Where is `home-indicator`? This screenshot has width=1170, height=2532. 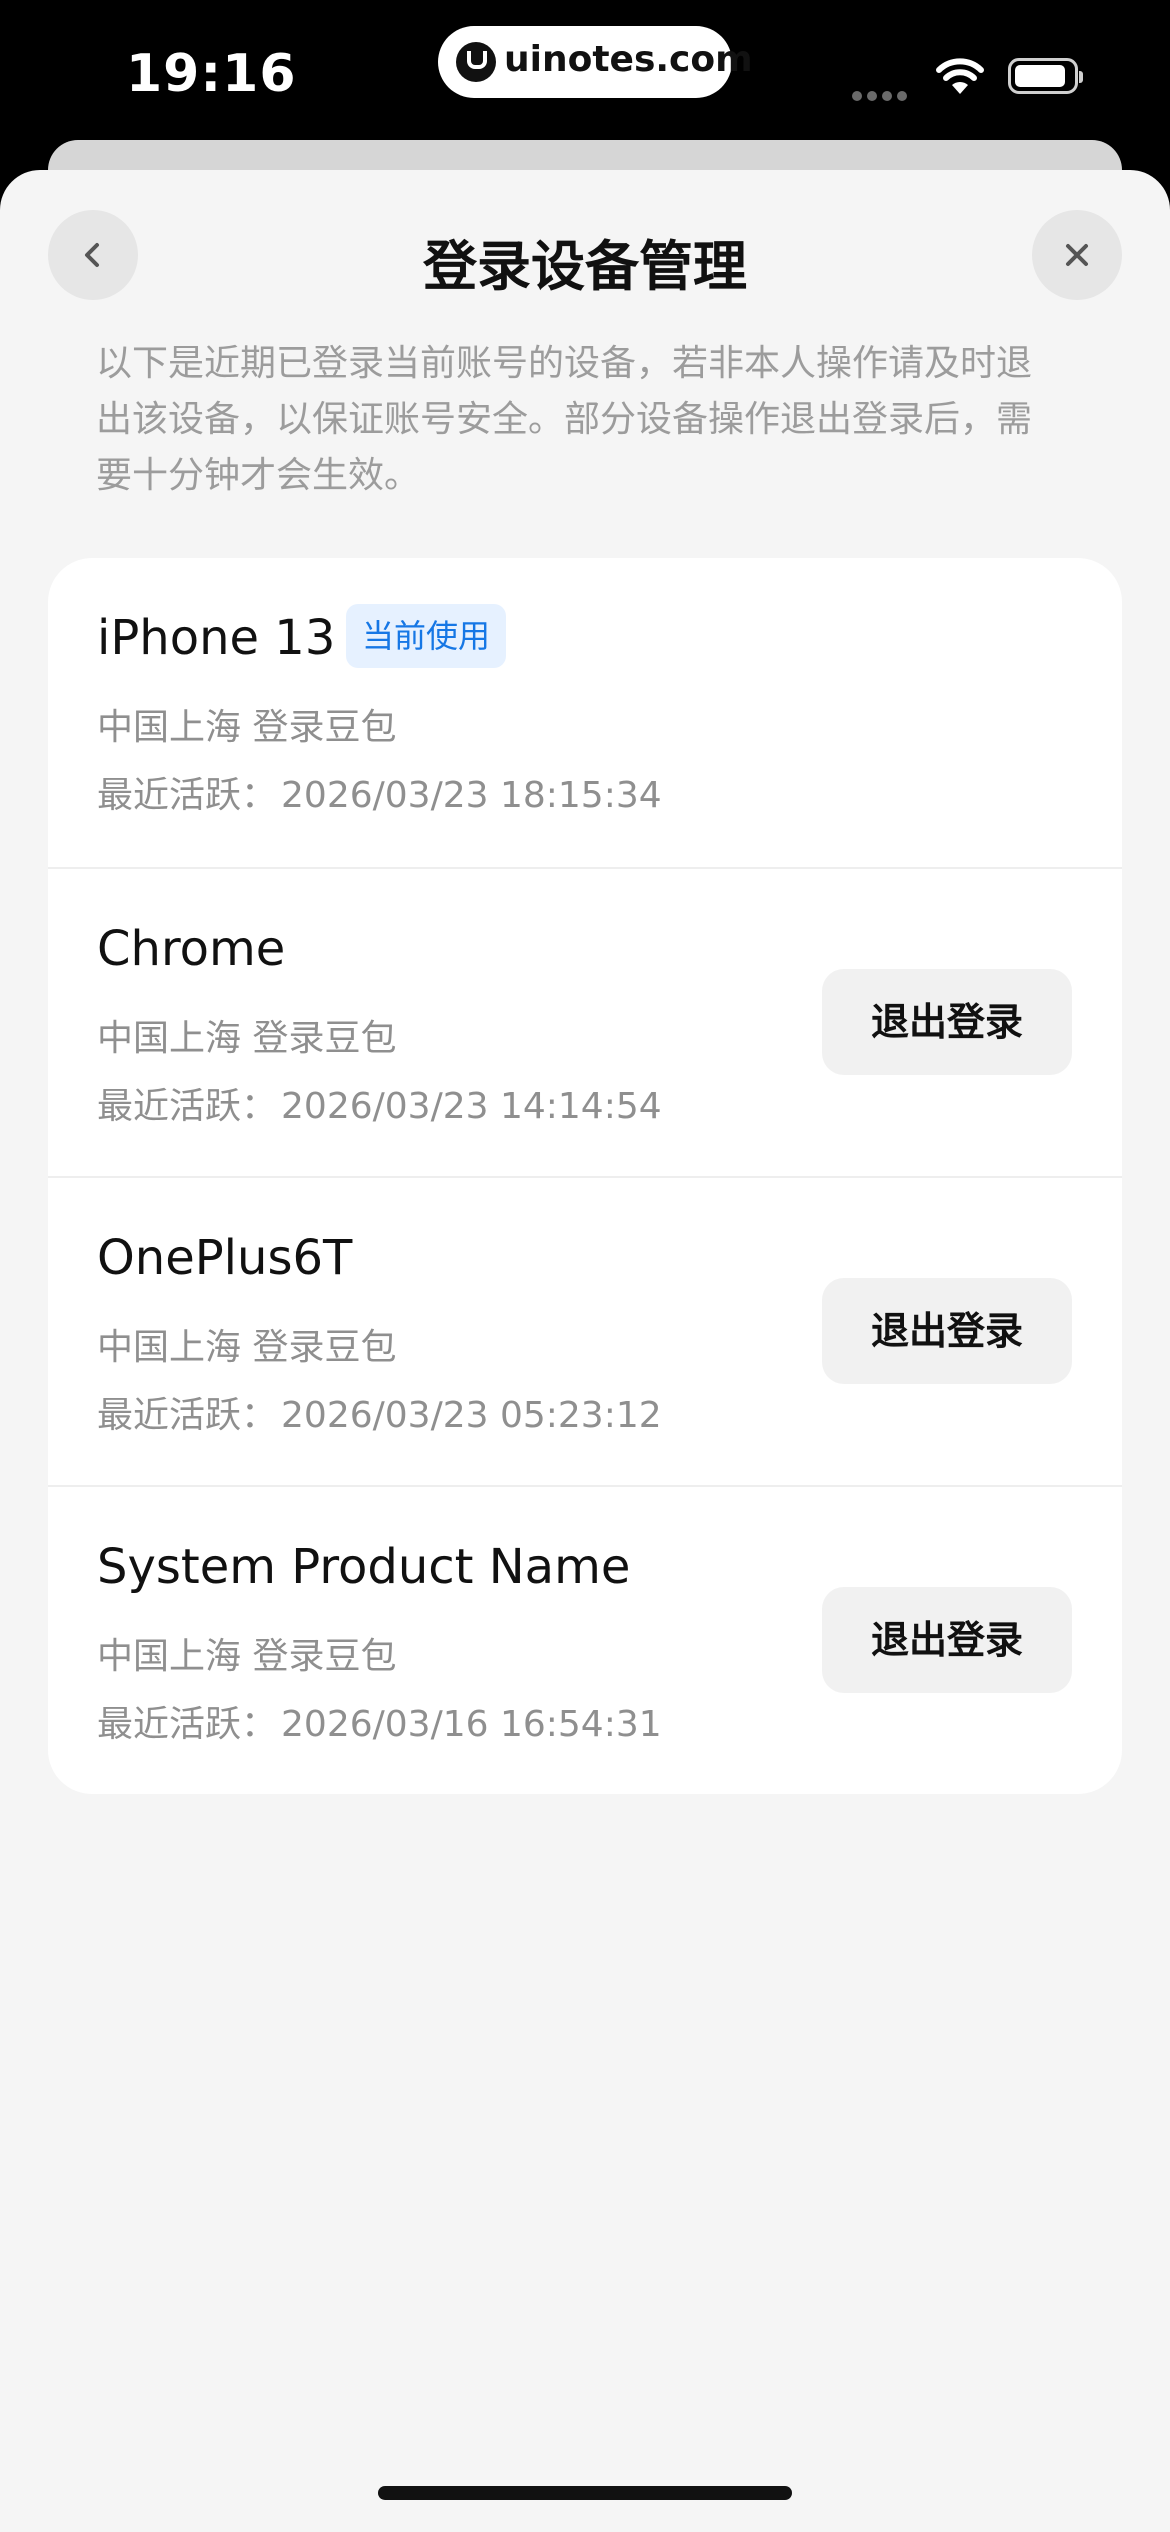 home-indicator is located at coordinates (585, 2493).